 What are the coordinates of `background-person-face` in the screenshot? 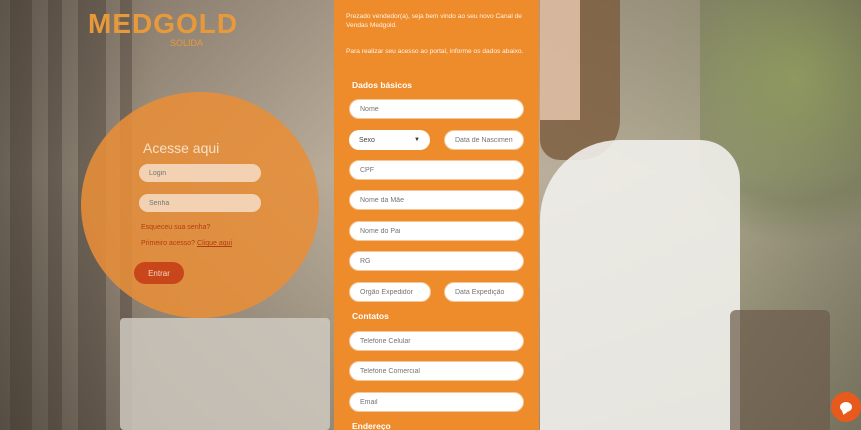 It's located at (560, 60).